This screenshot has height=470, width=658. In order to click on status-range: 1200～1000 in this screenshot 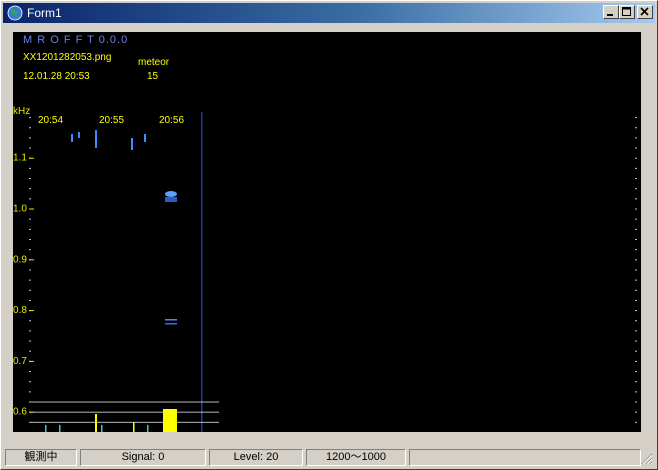, I will do `click(356, 457)`.